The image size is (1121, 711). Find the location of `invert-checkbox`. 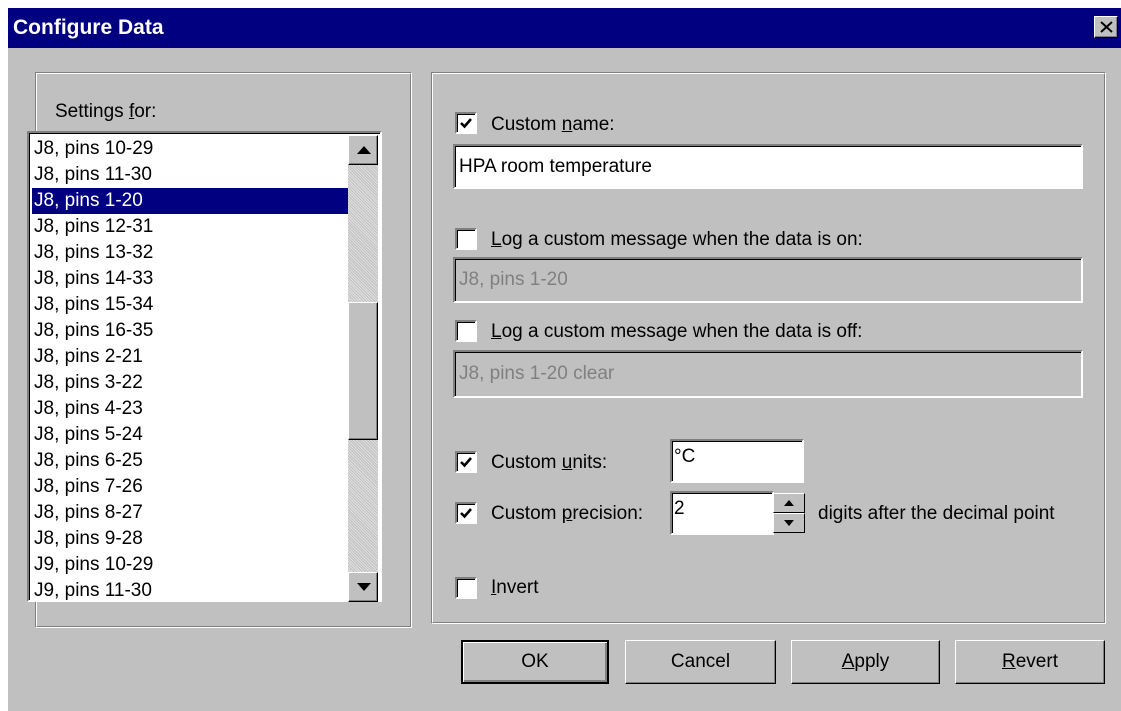

invert-checkbox is located at coordinates (466, 588).